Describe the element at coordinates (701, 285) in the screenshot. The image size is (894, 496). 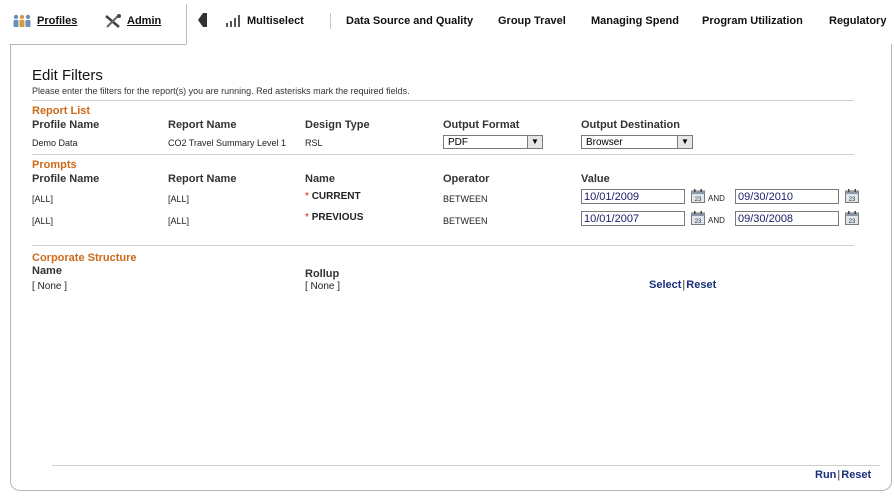
I see `reset-link: Reset` at that location.